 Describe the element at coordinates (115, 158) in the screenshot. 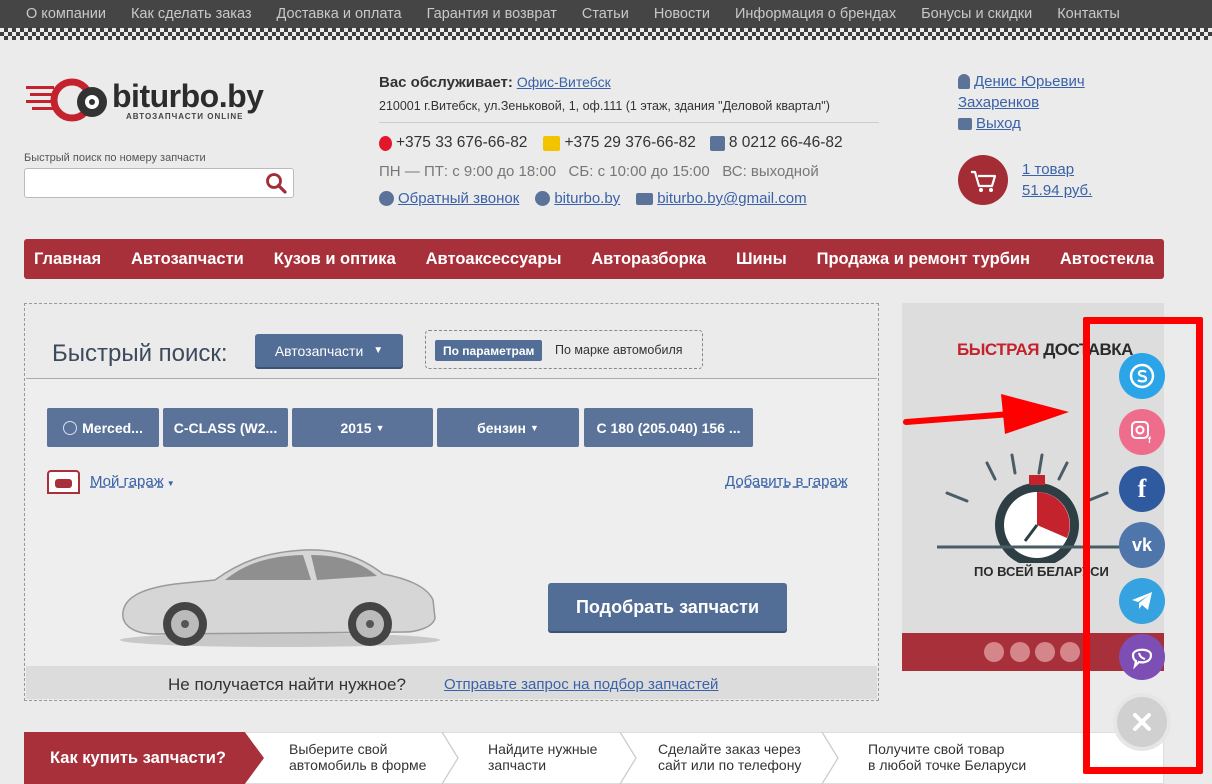

I see `quick-search-label: Быстрый поиск по номеру запчасти` at that location.